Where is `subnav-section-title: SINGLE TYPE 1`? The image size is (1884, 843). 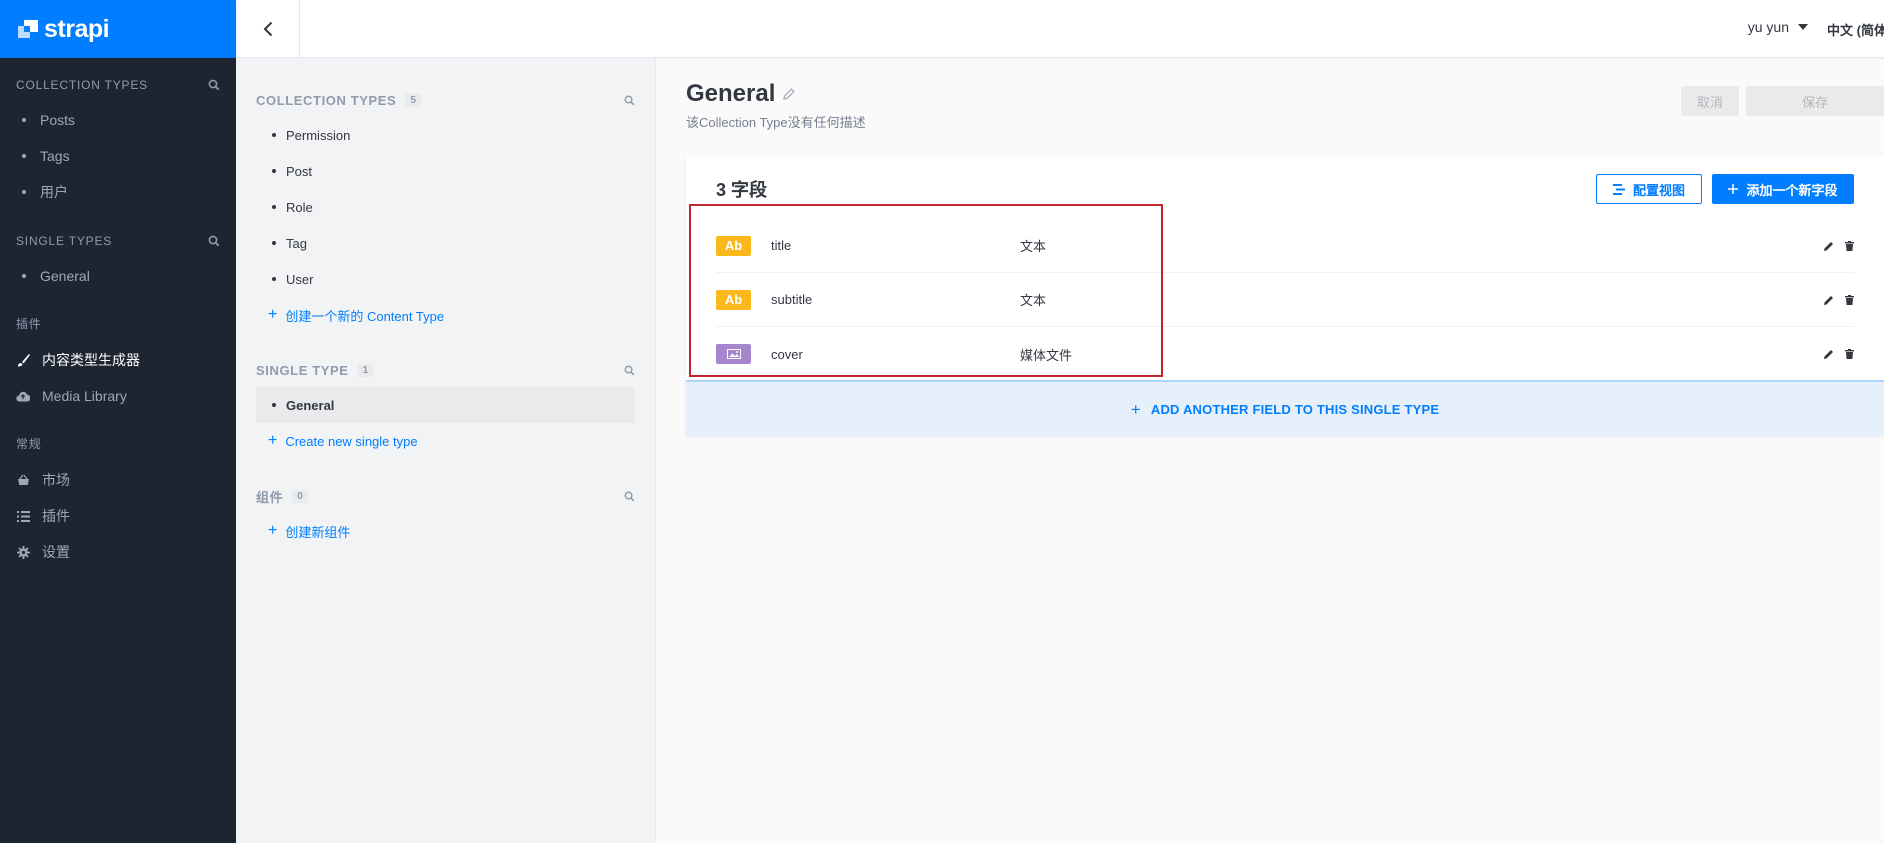
subnav-section-title: SINGLE TYPE 1 is located at coordinates (315, 370).